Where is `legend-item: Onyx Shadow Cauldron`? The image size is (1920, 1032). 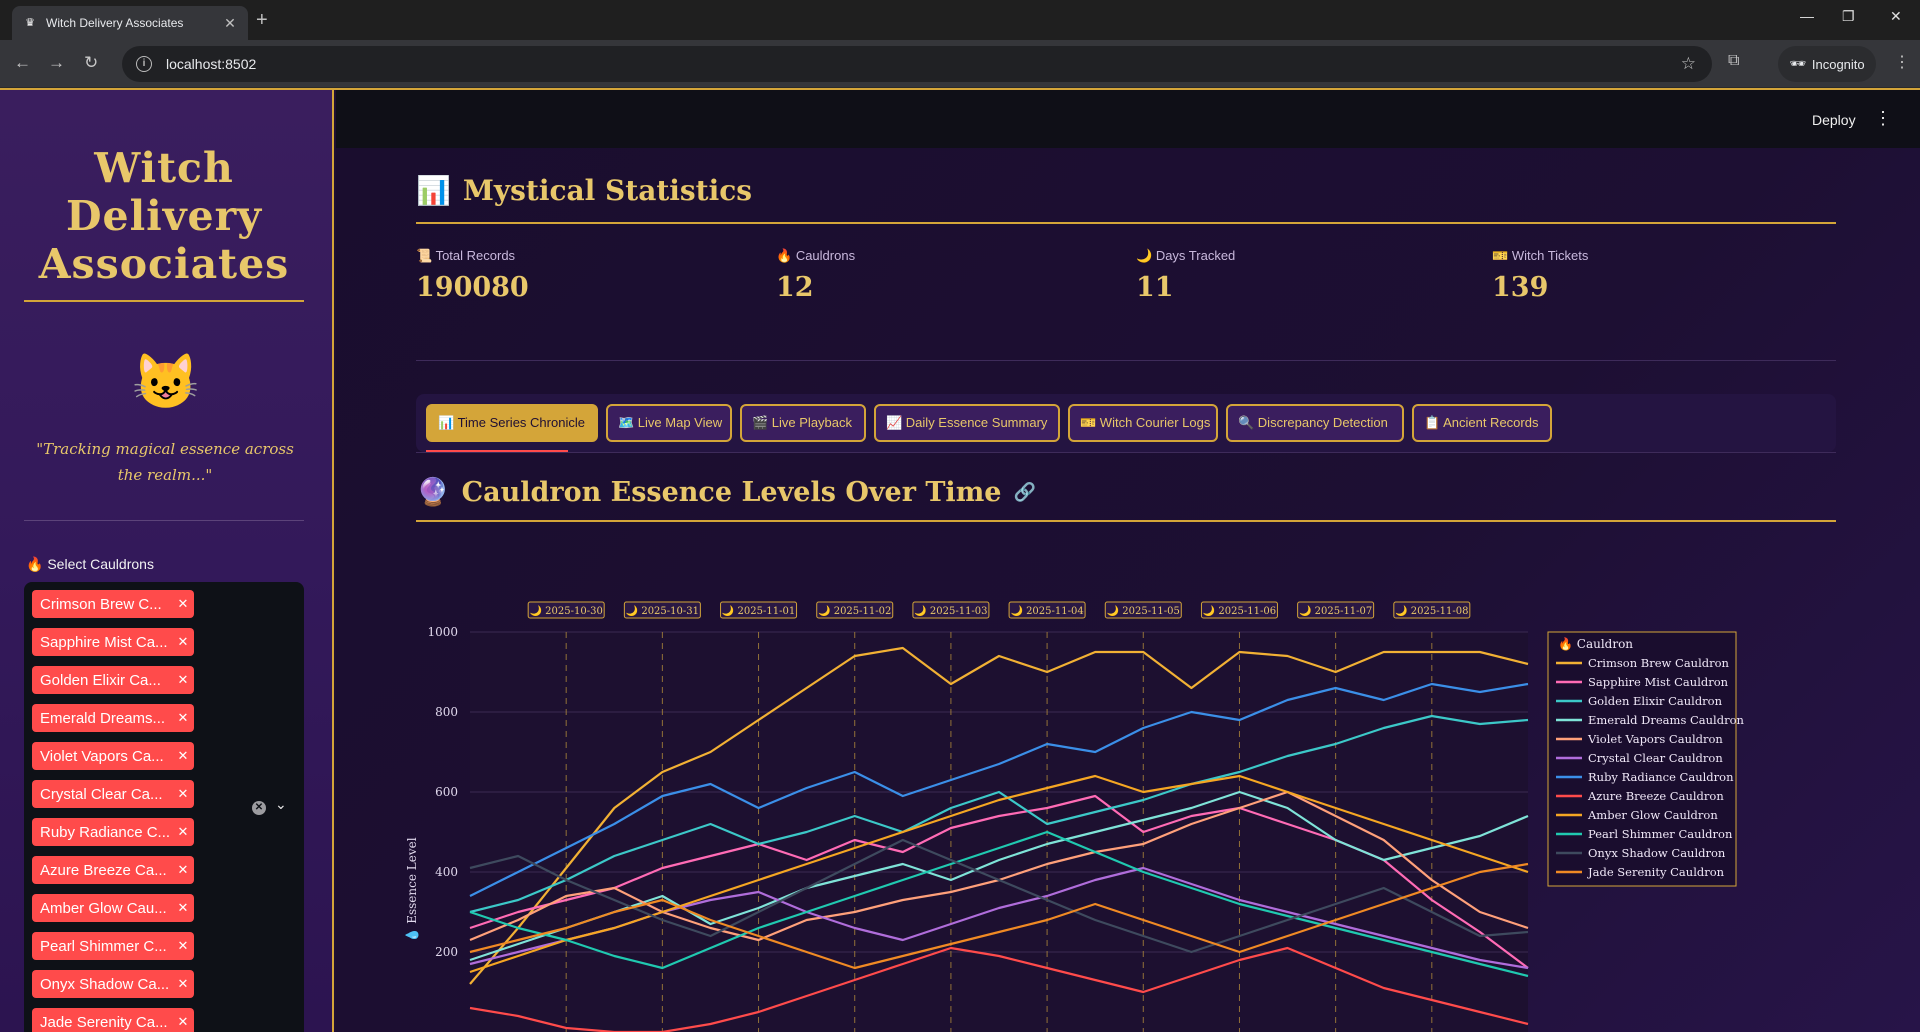 legend-item: Onyx Shadow Cauldron is located at coordinates (1657, 853).